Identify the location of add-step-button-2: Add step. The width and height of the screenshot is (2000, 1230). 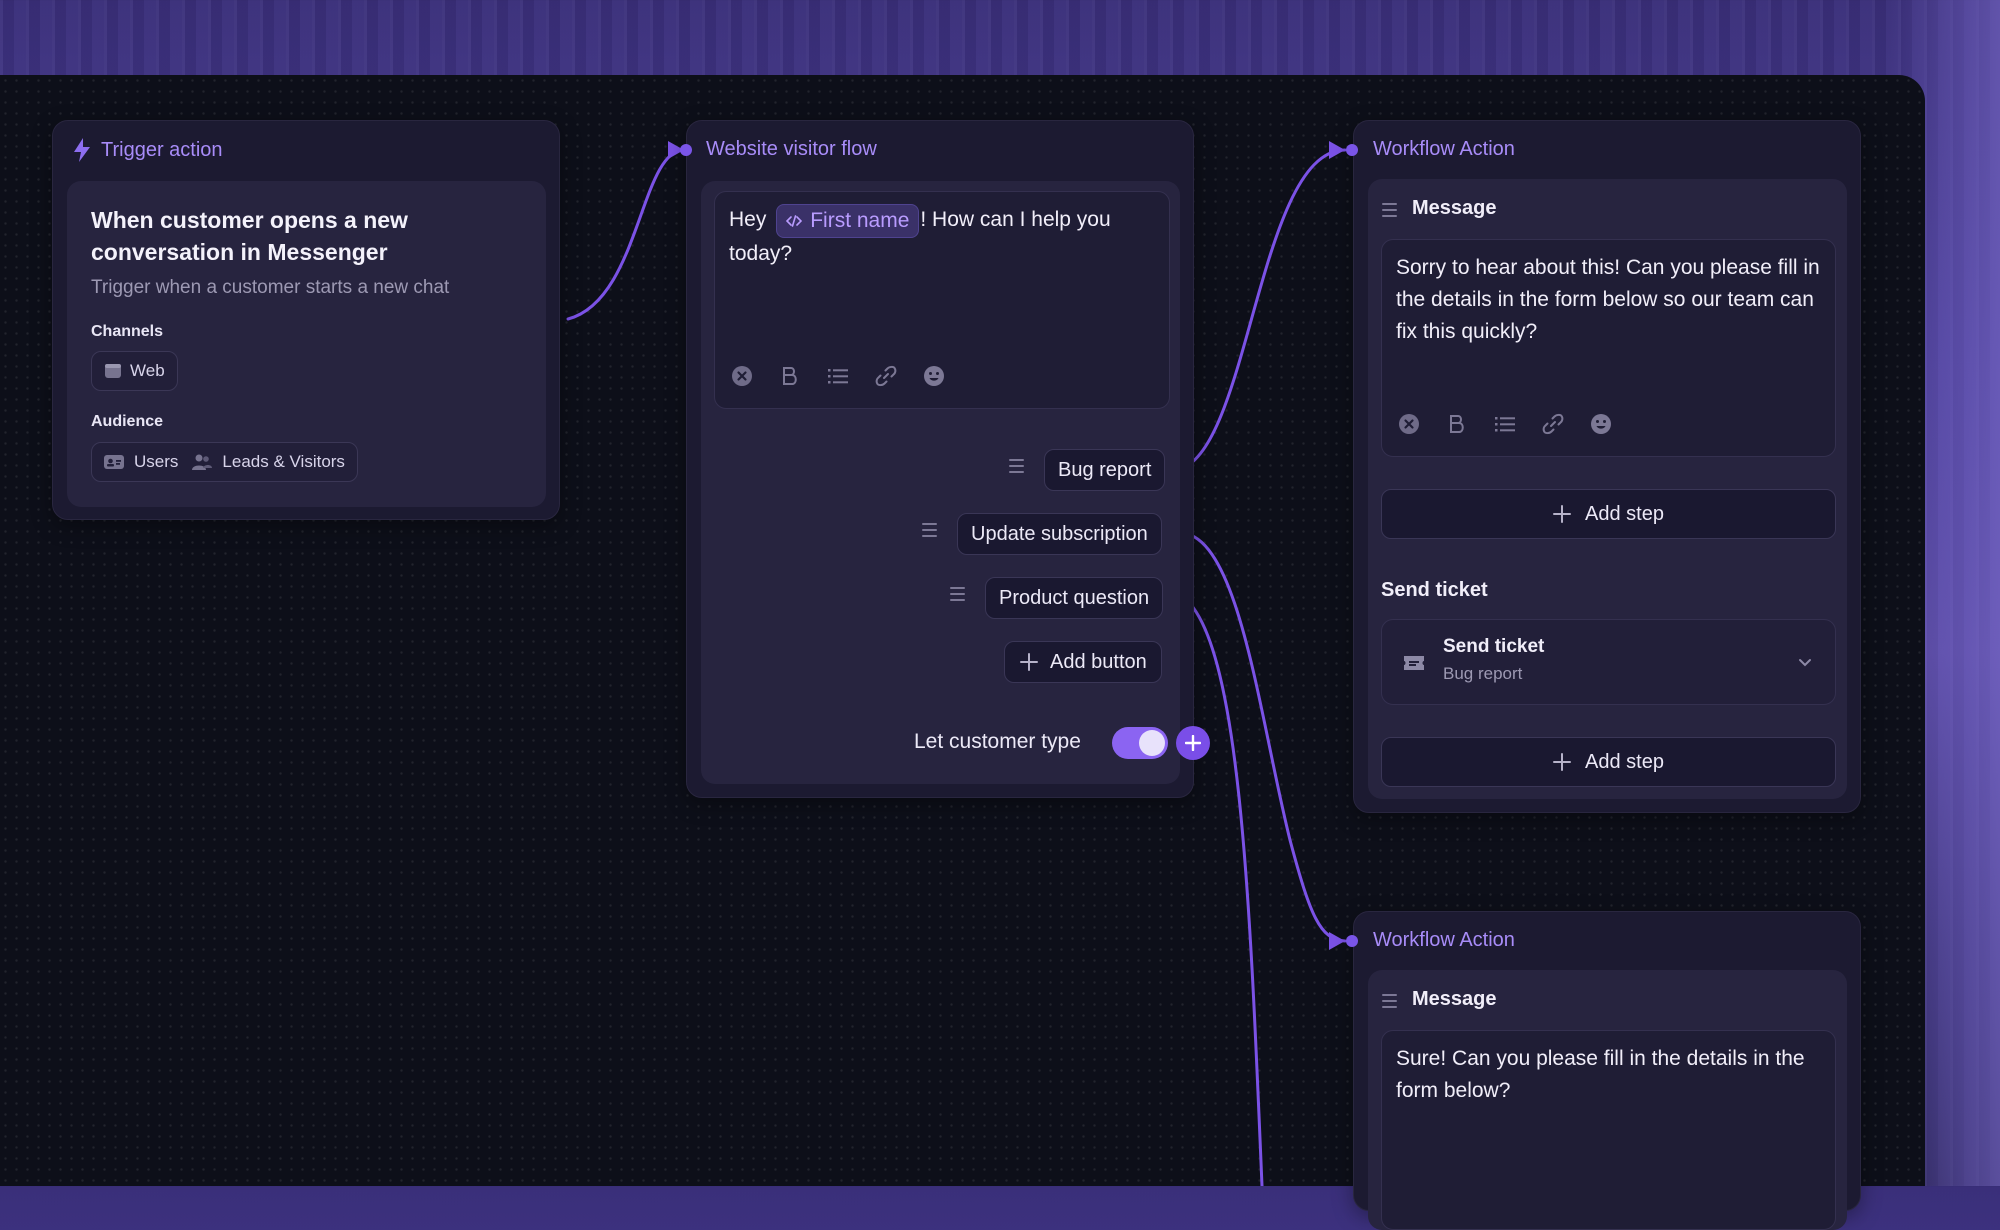
(1608, 762).